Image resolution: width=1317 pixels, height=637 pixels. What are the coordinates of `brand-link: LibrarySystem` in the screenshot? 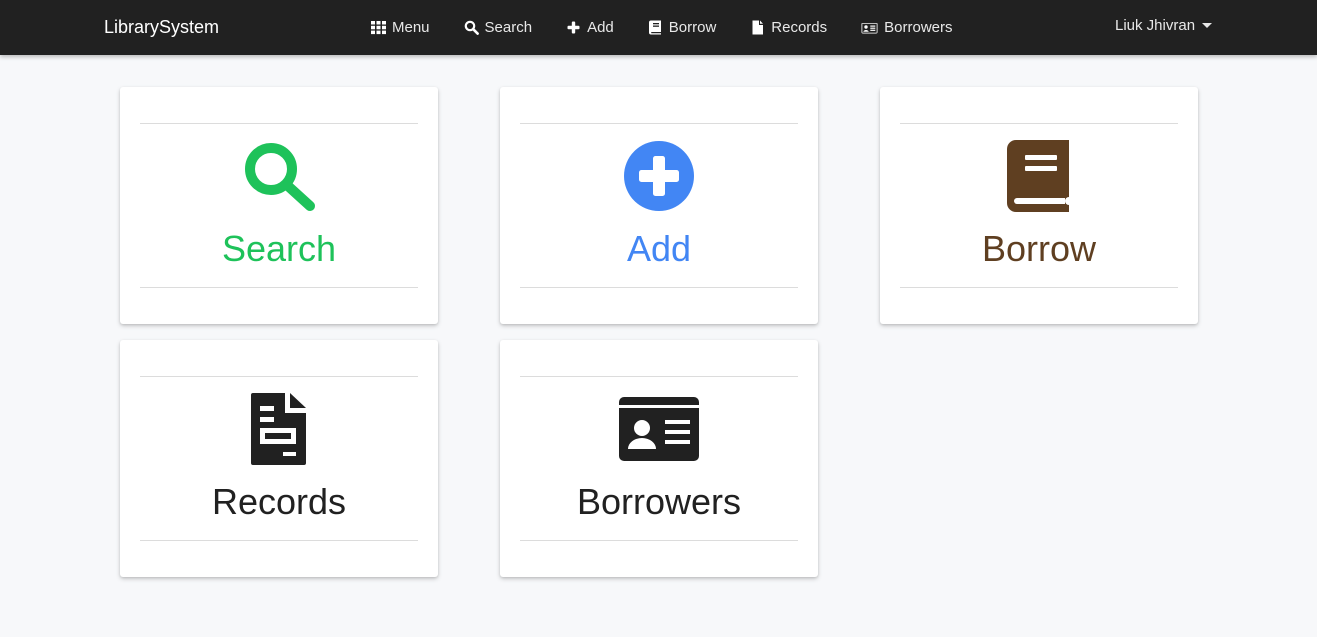 It's located at (161, 27).